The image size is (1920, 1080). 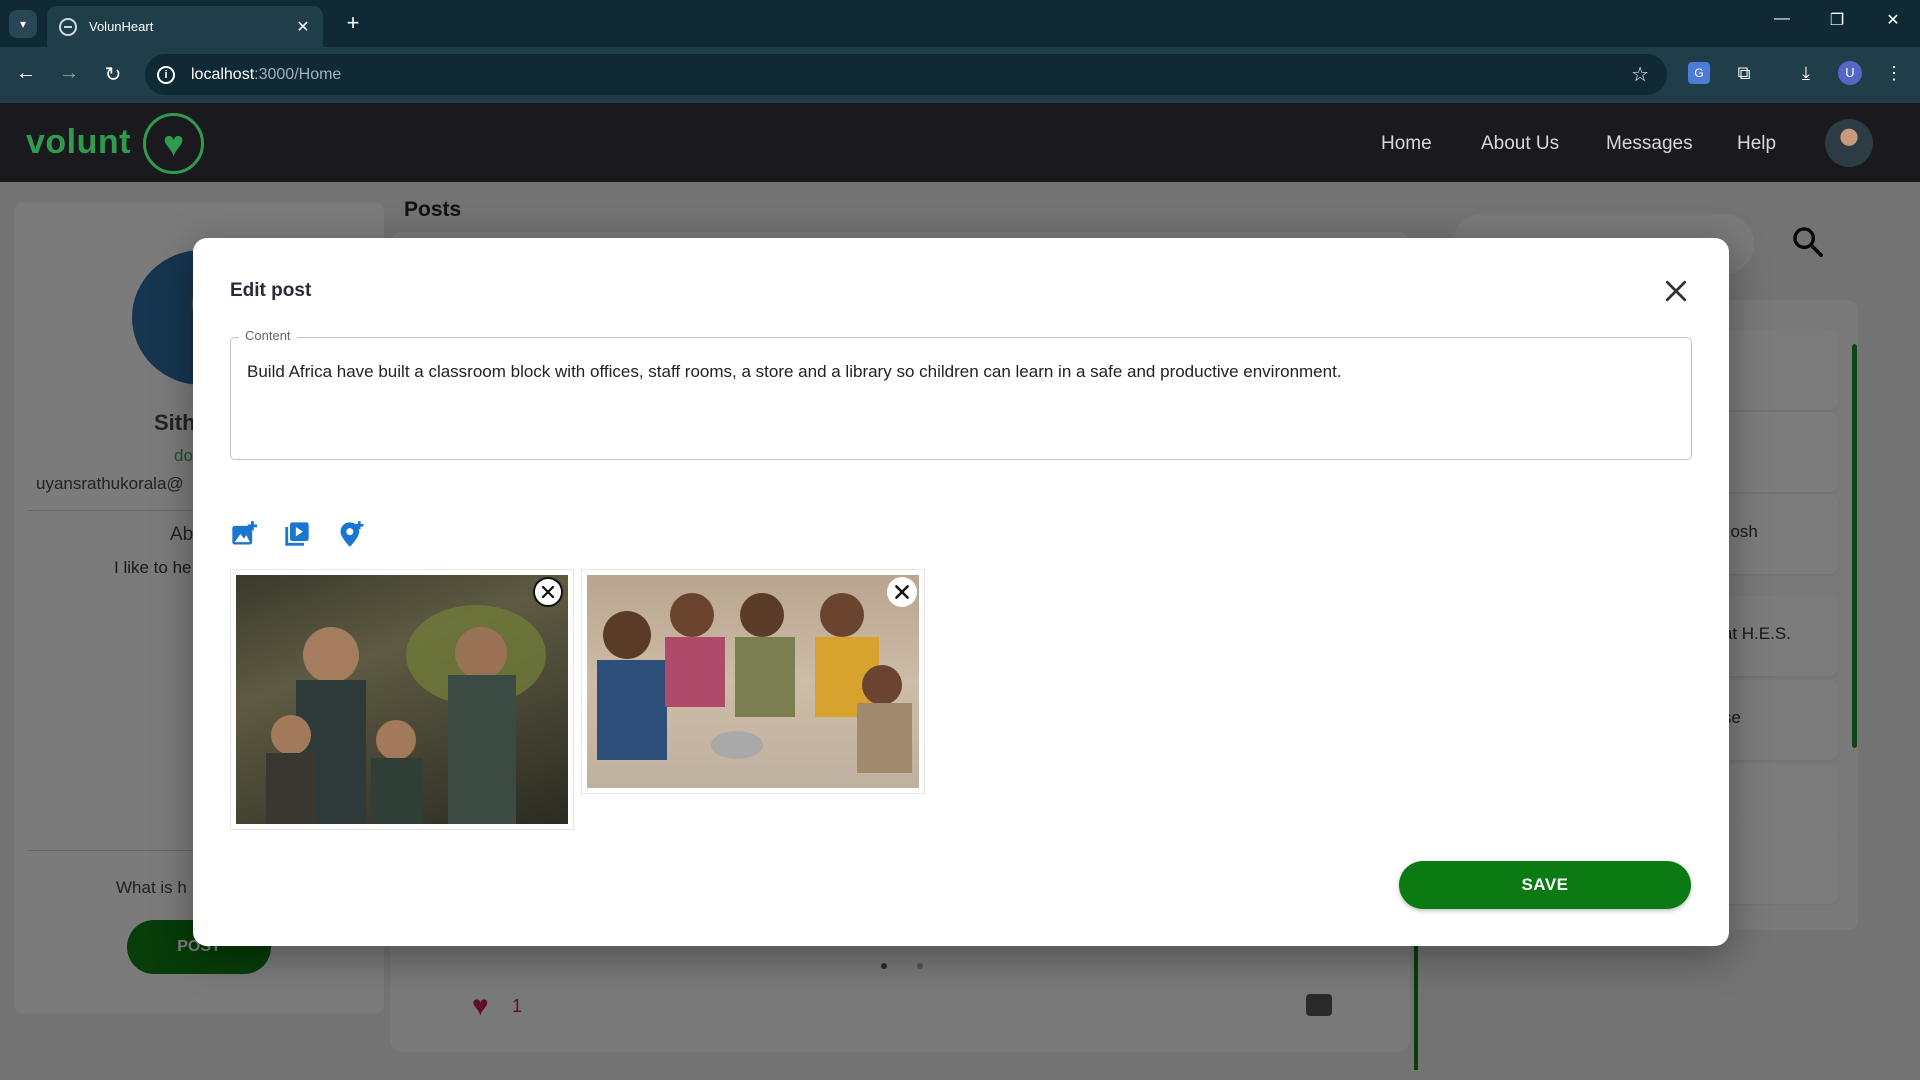 I want to click on add-location-icon, so click(x=351, y=534).